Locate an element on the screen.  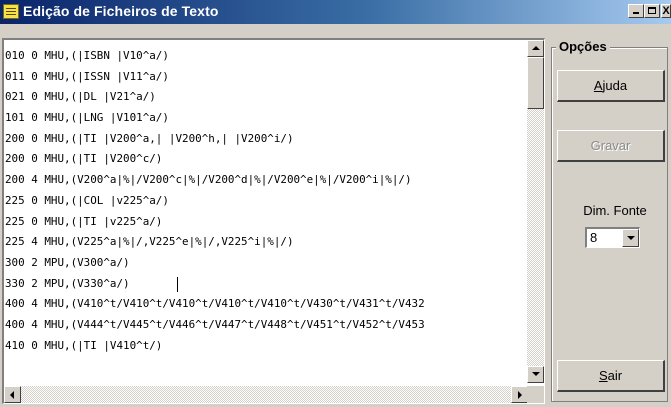
editor-line: 410 0 MHU,(|TI |V410^t/) is located at coordinates (266, 346).